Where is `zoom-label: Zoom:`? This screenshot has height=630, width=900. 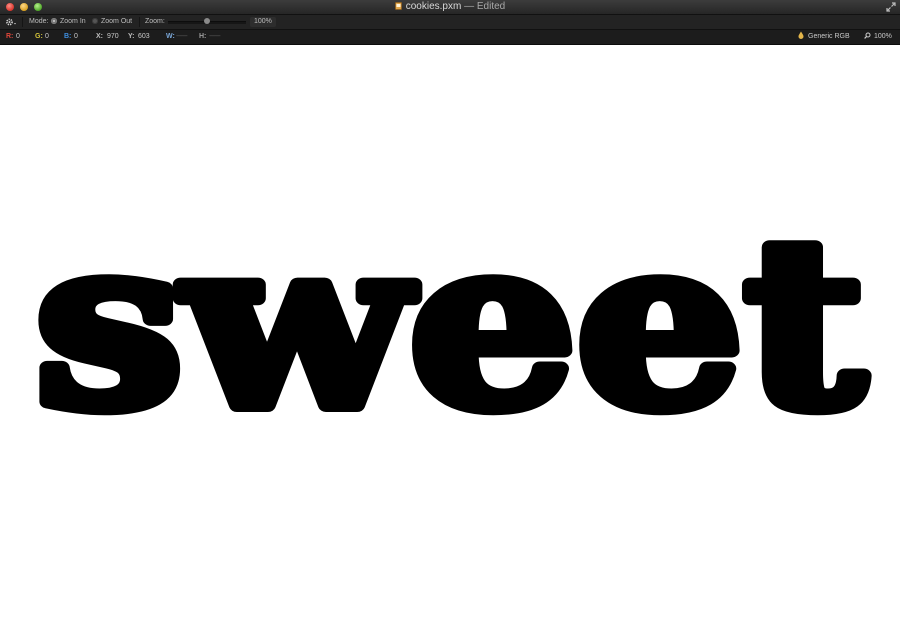
zoom-label: Zoom: is located at coordinates (155, 21).